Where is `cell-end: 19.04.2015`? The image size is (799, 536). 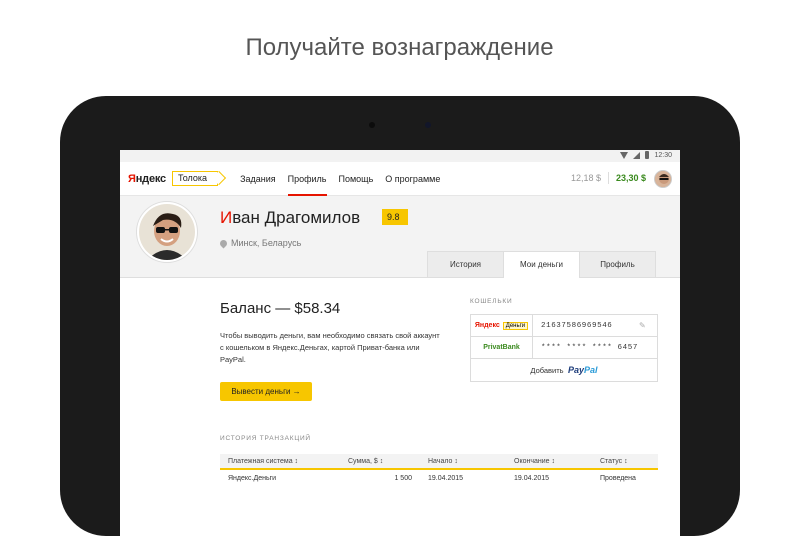
cell-end: 19.04.2015 is located at coordinates (532, 478).